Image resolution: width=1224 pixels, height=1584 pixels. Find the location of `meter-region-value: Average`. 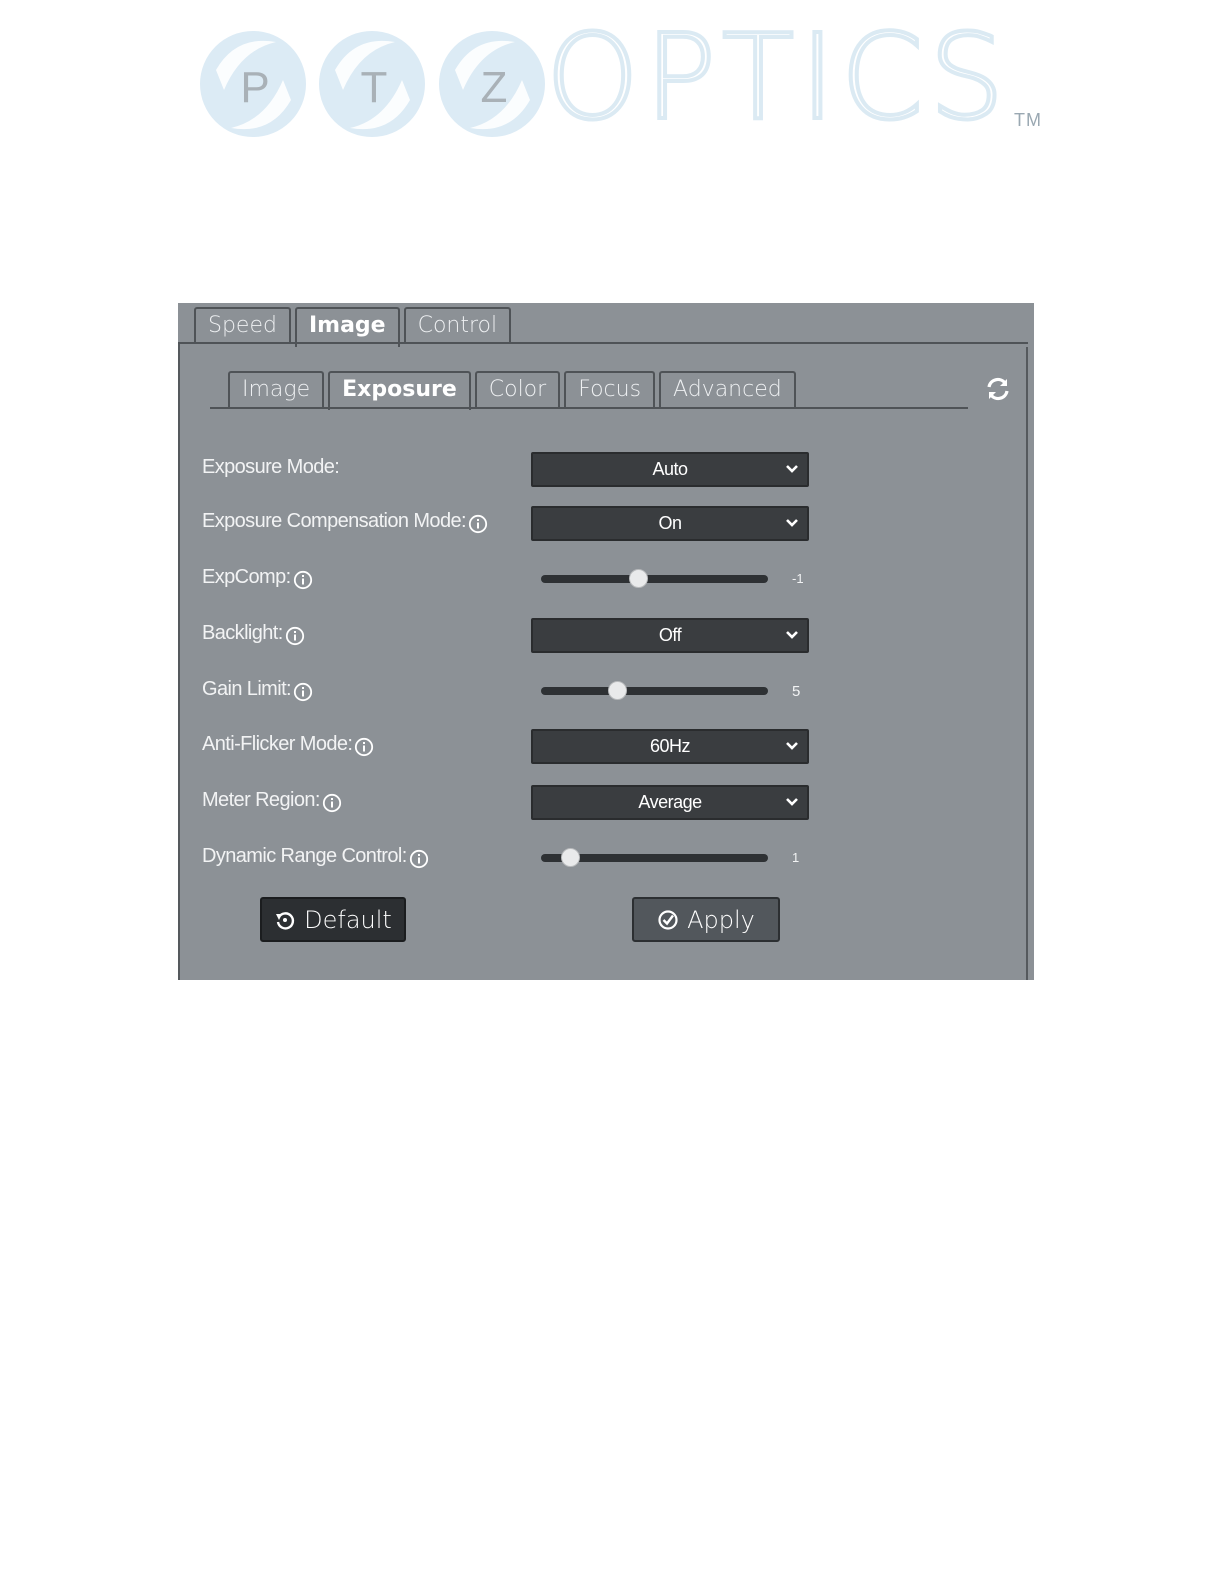

meter-region-value: Average is located at coordinates (670, 802).